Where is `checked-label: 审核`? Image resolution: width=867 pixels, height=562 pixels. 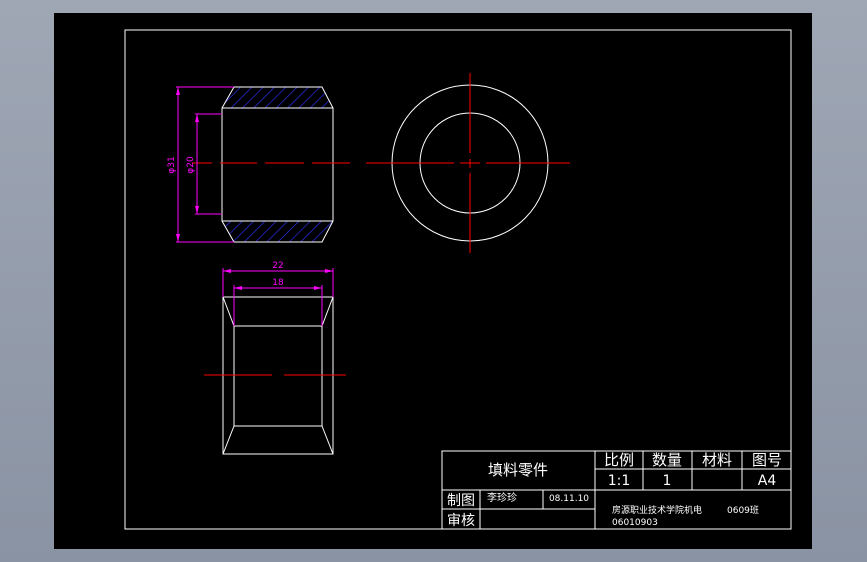
checked-label: 审核 is located at coordinates (461, 521).